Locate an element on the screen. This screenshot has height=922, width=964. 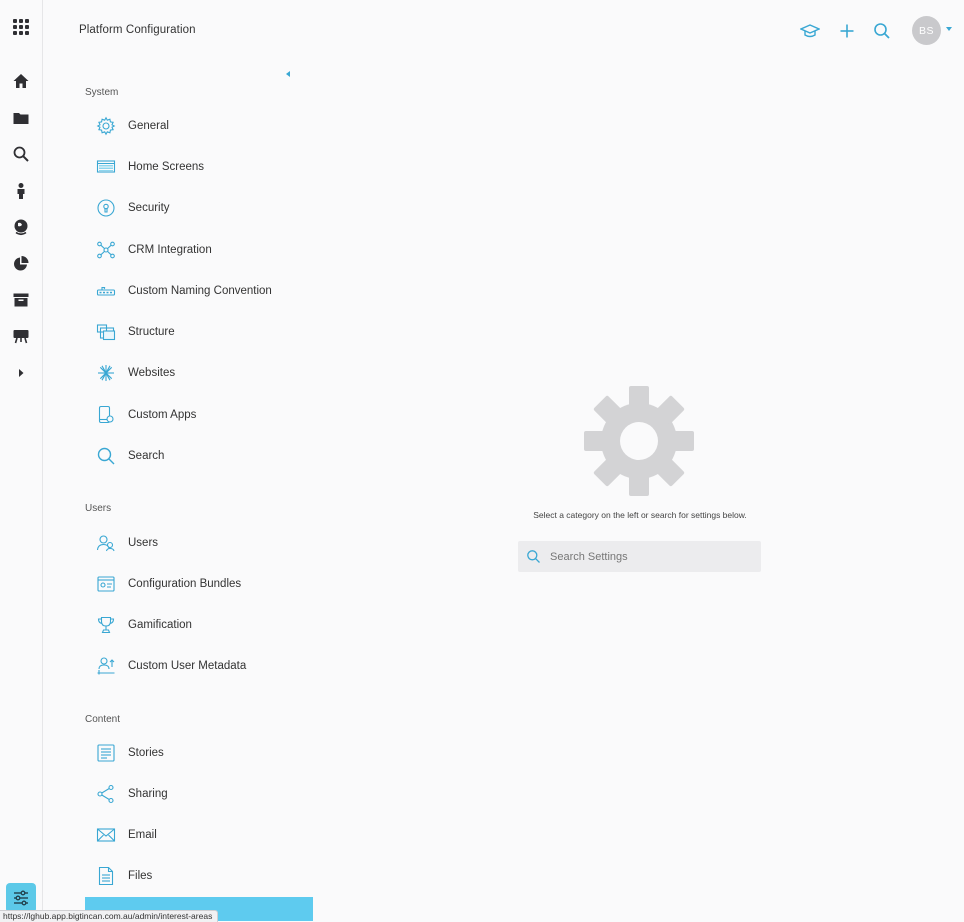
folder-icon is located at coordinates (21, 118).